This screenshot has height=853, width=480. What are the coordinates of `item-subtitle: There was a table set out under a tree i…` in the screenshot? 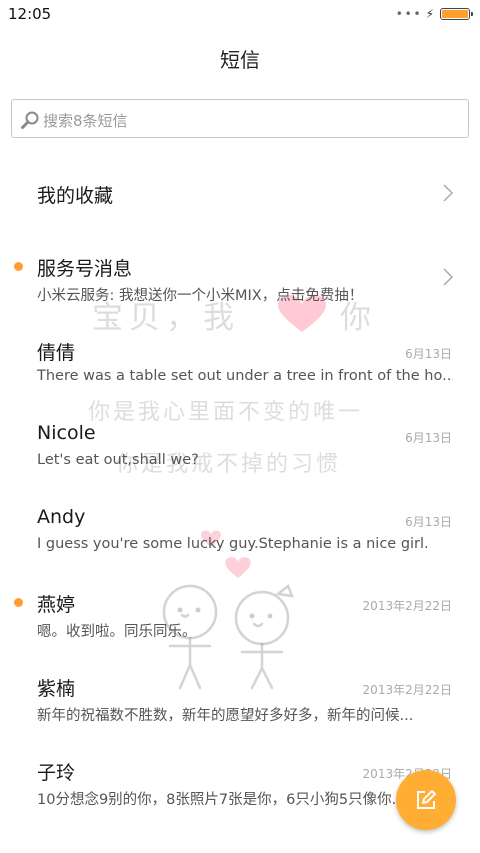 It's located at (245, 376).